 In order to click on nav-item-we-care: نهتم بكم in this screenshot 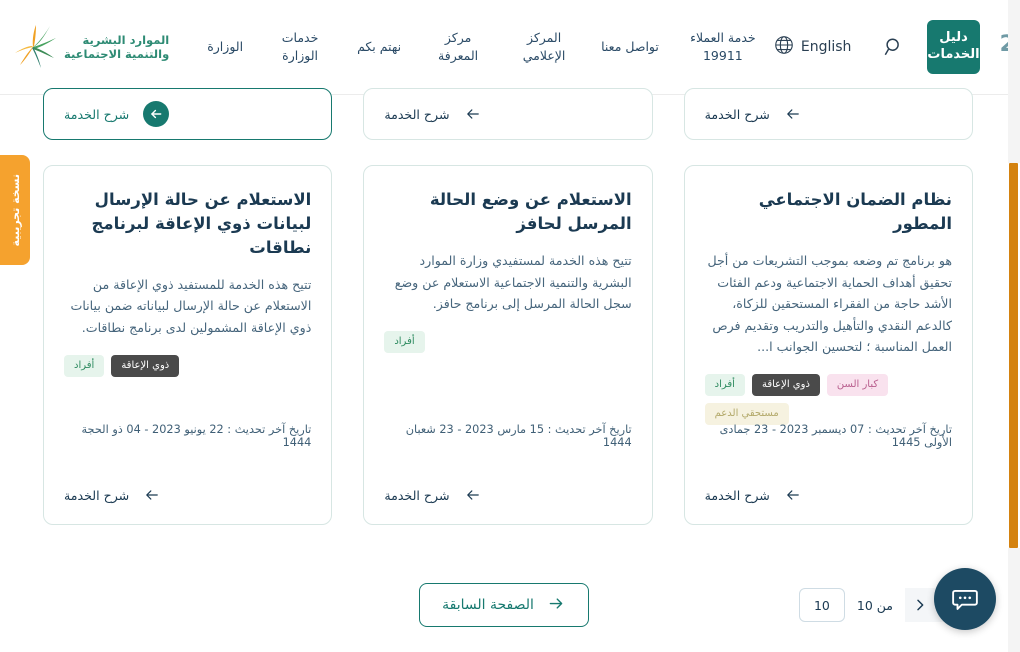, I will do `click(379, 47)`.